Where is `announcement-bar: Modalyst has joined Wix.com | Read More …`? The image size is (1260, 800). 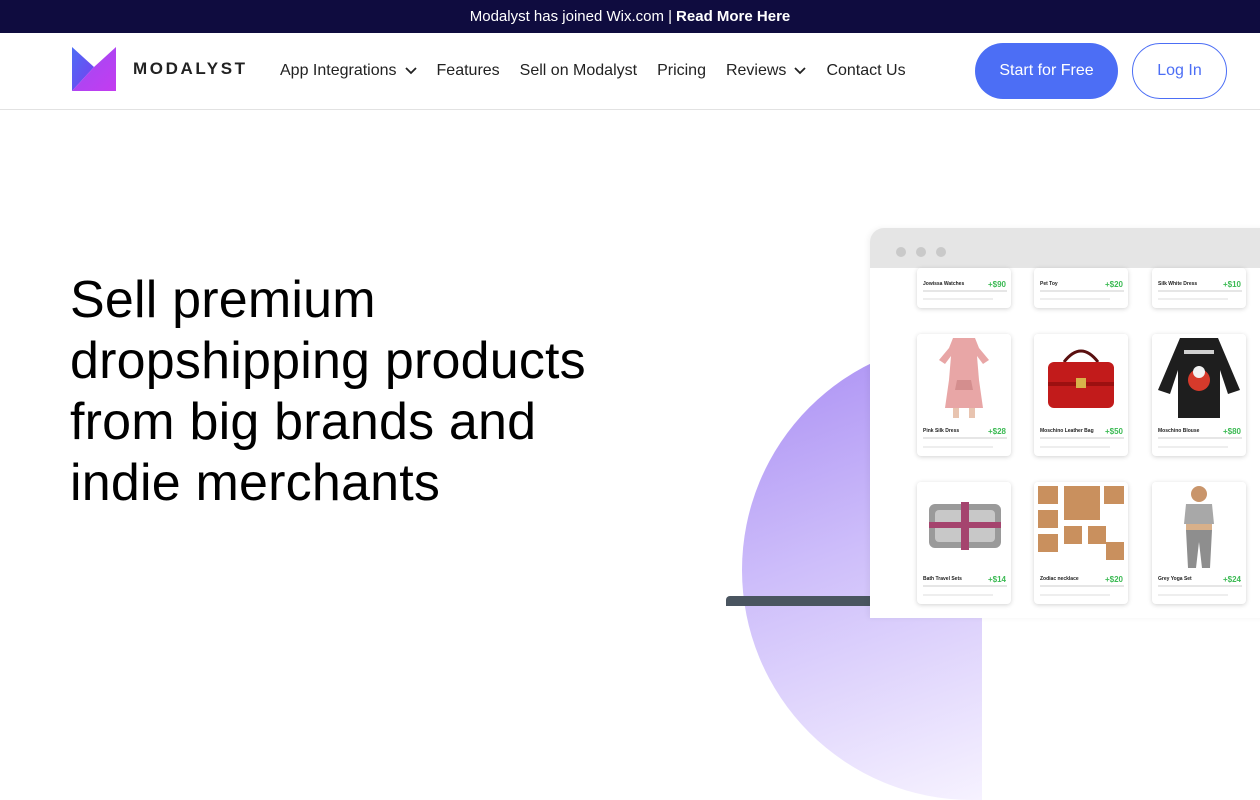
announcement-bar: Modalyst has joined Wix.com | Read More … is located at coordinates (630, 16).